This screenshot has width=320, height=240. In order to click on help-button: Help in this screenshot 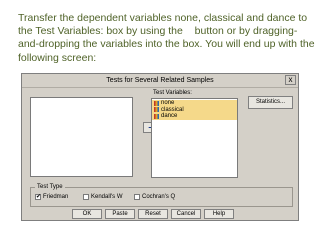, I will do `click(219, 214)`.